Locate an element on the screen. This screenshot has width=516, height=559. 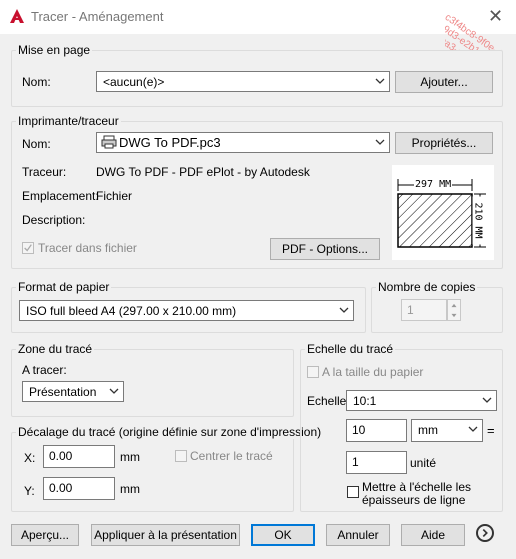
scale-label: Echelle: is located at coordinates (328, 401).